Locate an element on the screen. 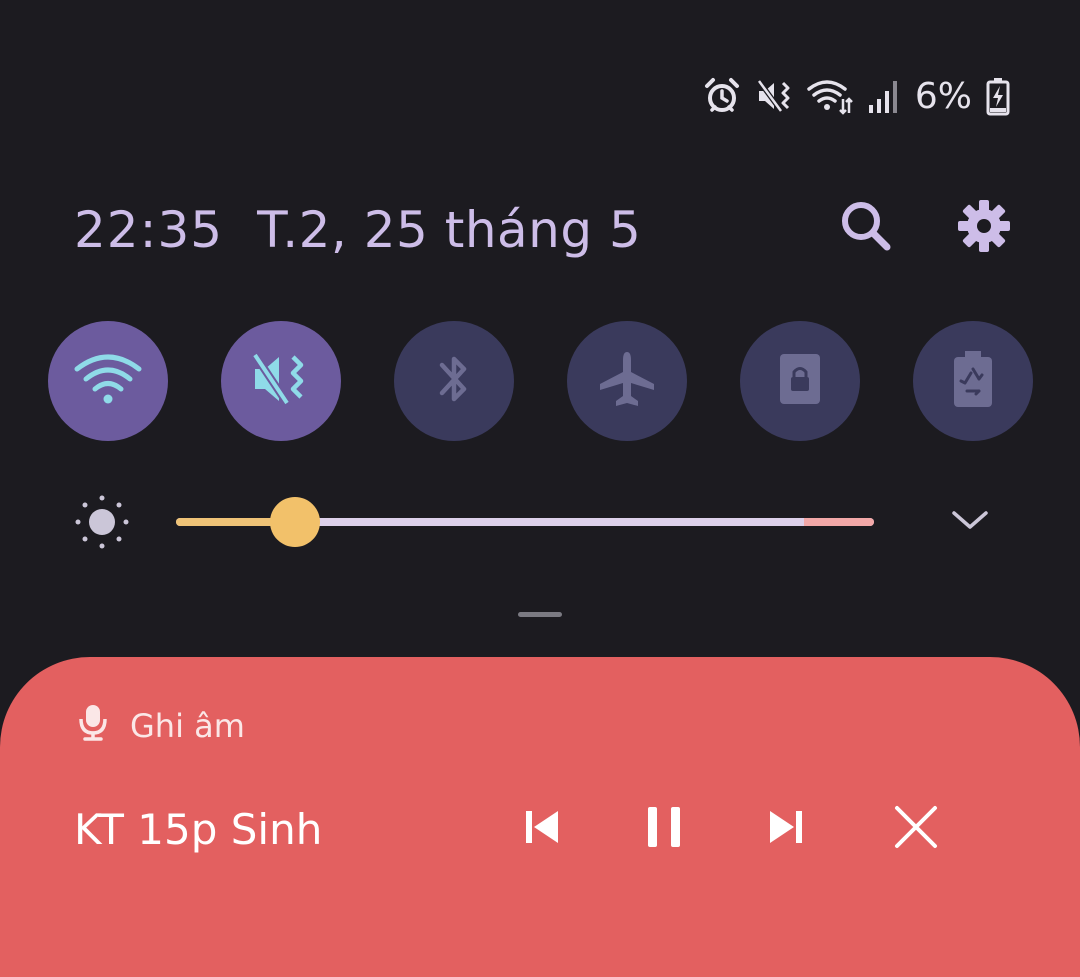  toggle-sound-mute-vibrate is located at coordinates (281, 381).